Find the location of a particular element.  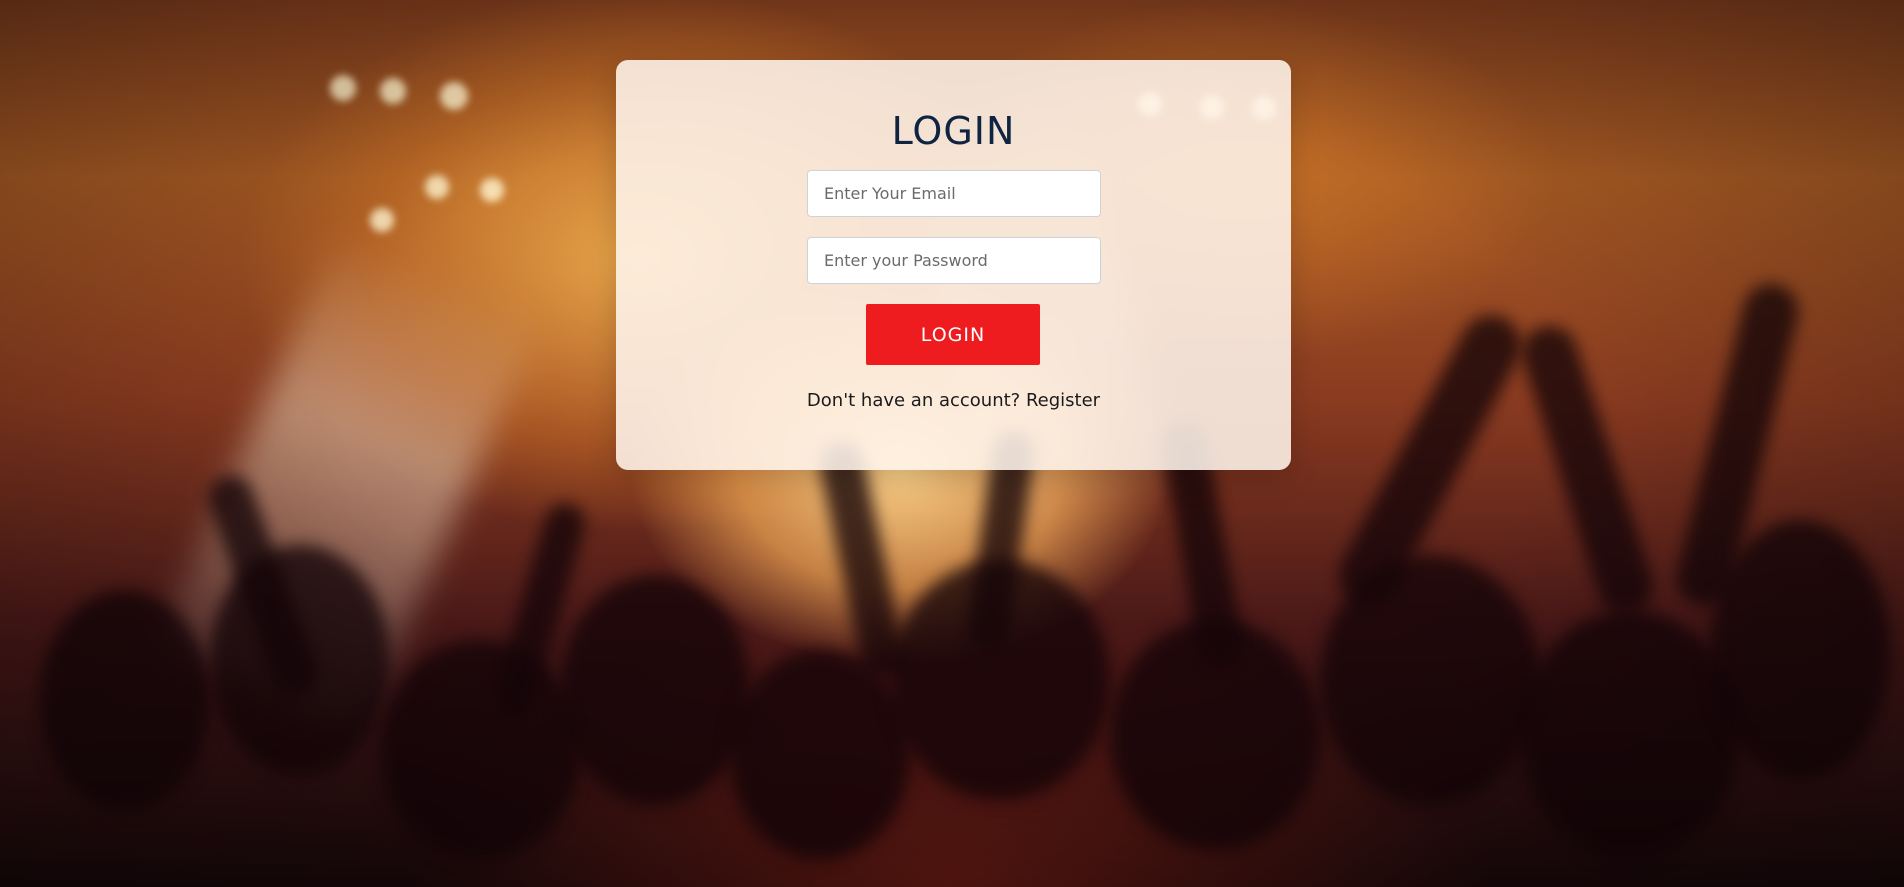

register-prompt: Don't have an account? is located at coordinates (913, 400).